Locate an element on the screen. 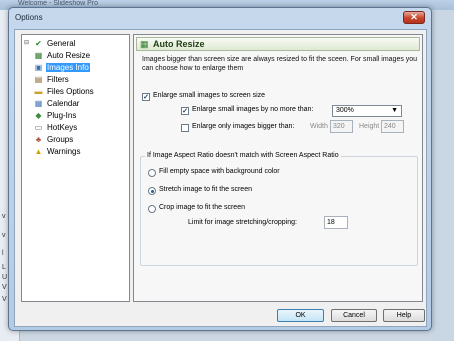 This screenshot has width=454, height=341. tree-item-label: General is located at coordinates (61, 43).